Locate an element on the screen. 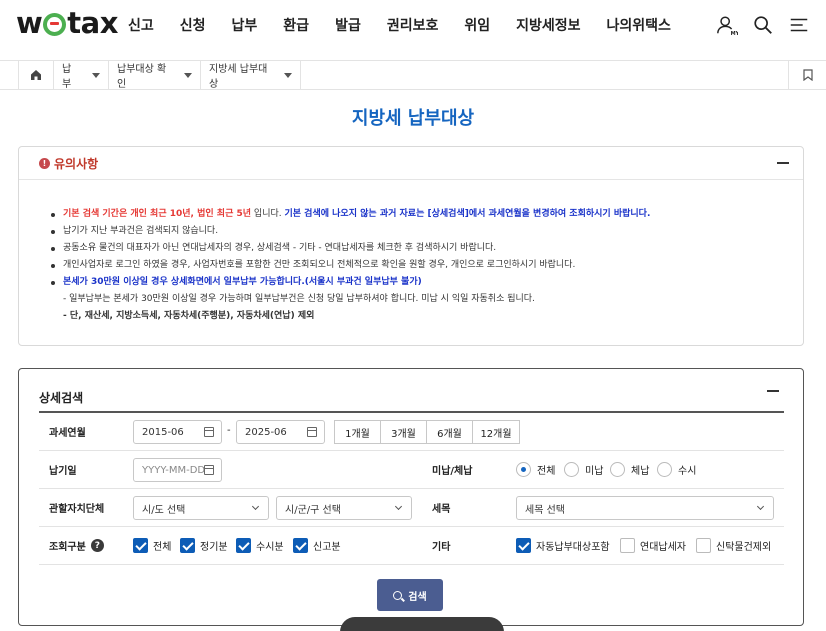 The width and height of the screenshot is (826, 631). checkbox-label: 수시분 is located at coordinates (270, 547).